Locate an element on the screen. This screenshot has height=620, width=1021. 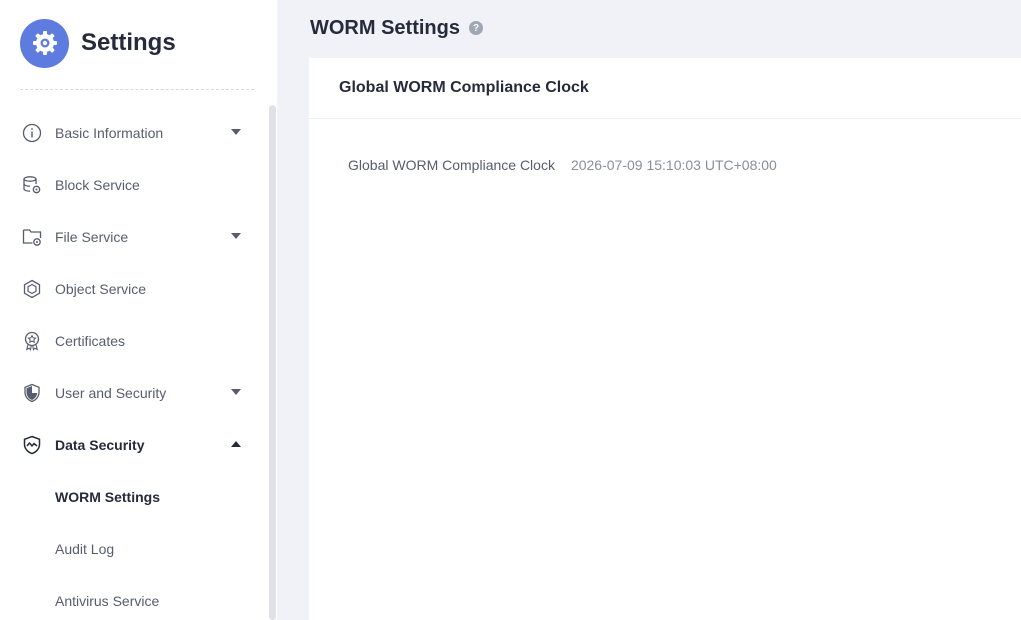
info-icon is located at coordinates (32, 133).